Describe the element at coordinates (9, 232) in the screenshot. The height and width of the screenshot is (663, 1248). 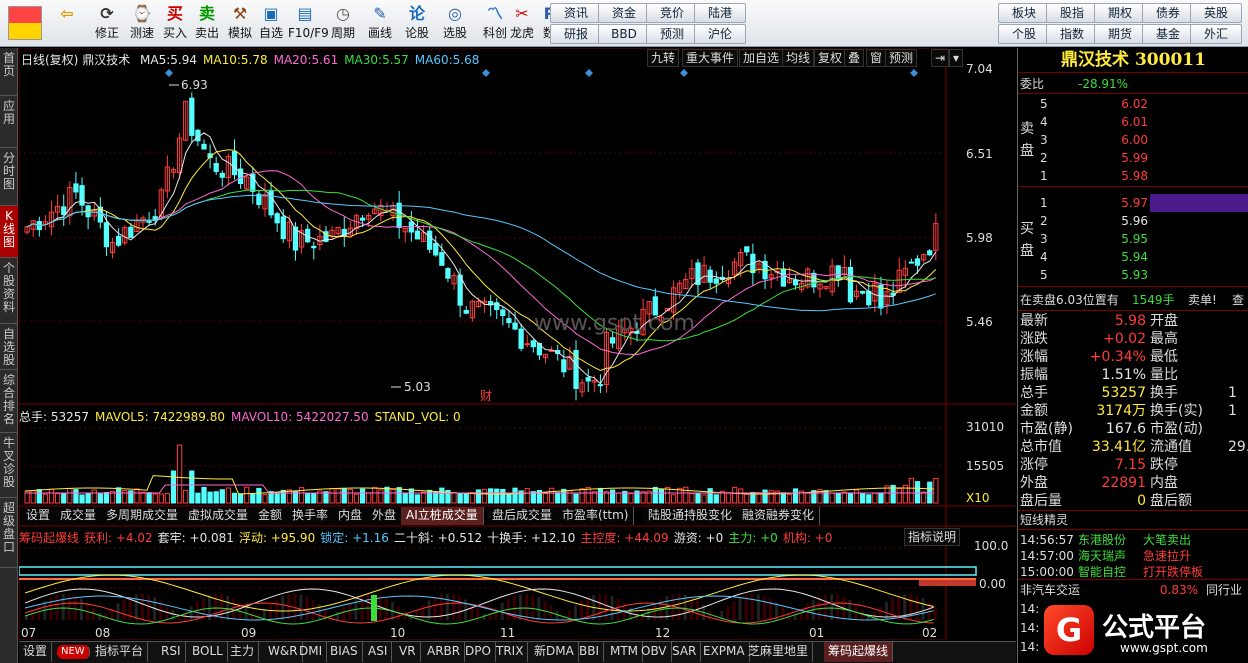
I see `left-tab-3: K线图` at that location.